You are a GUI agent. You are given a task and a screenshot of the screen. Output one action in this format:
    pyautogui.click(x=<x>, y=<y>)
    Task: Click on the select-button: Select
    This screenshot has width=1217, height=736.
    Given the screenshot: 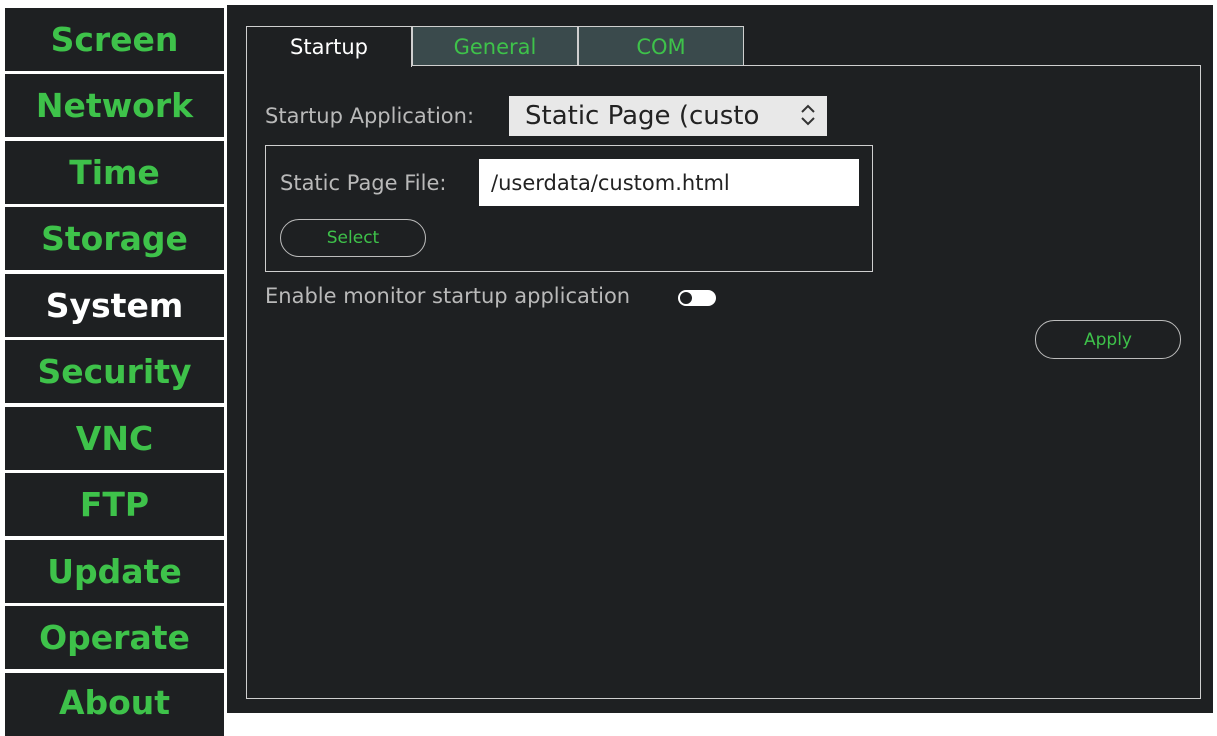 What is the action you would take?
    pyautogui.click(x=353, y=238)
    